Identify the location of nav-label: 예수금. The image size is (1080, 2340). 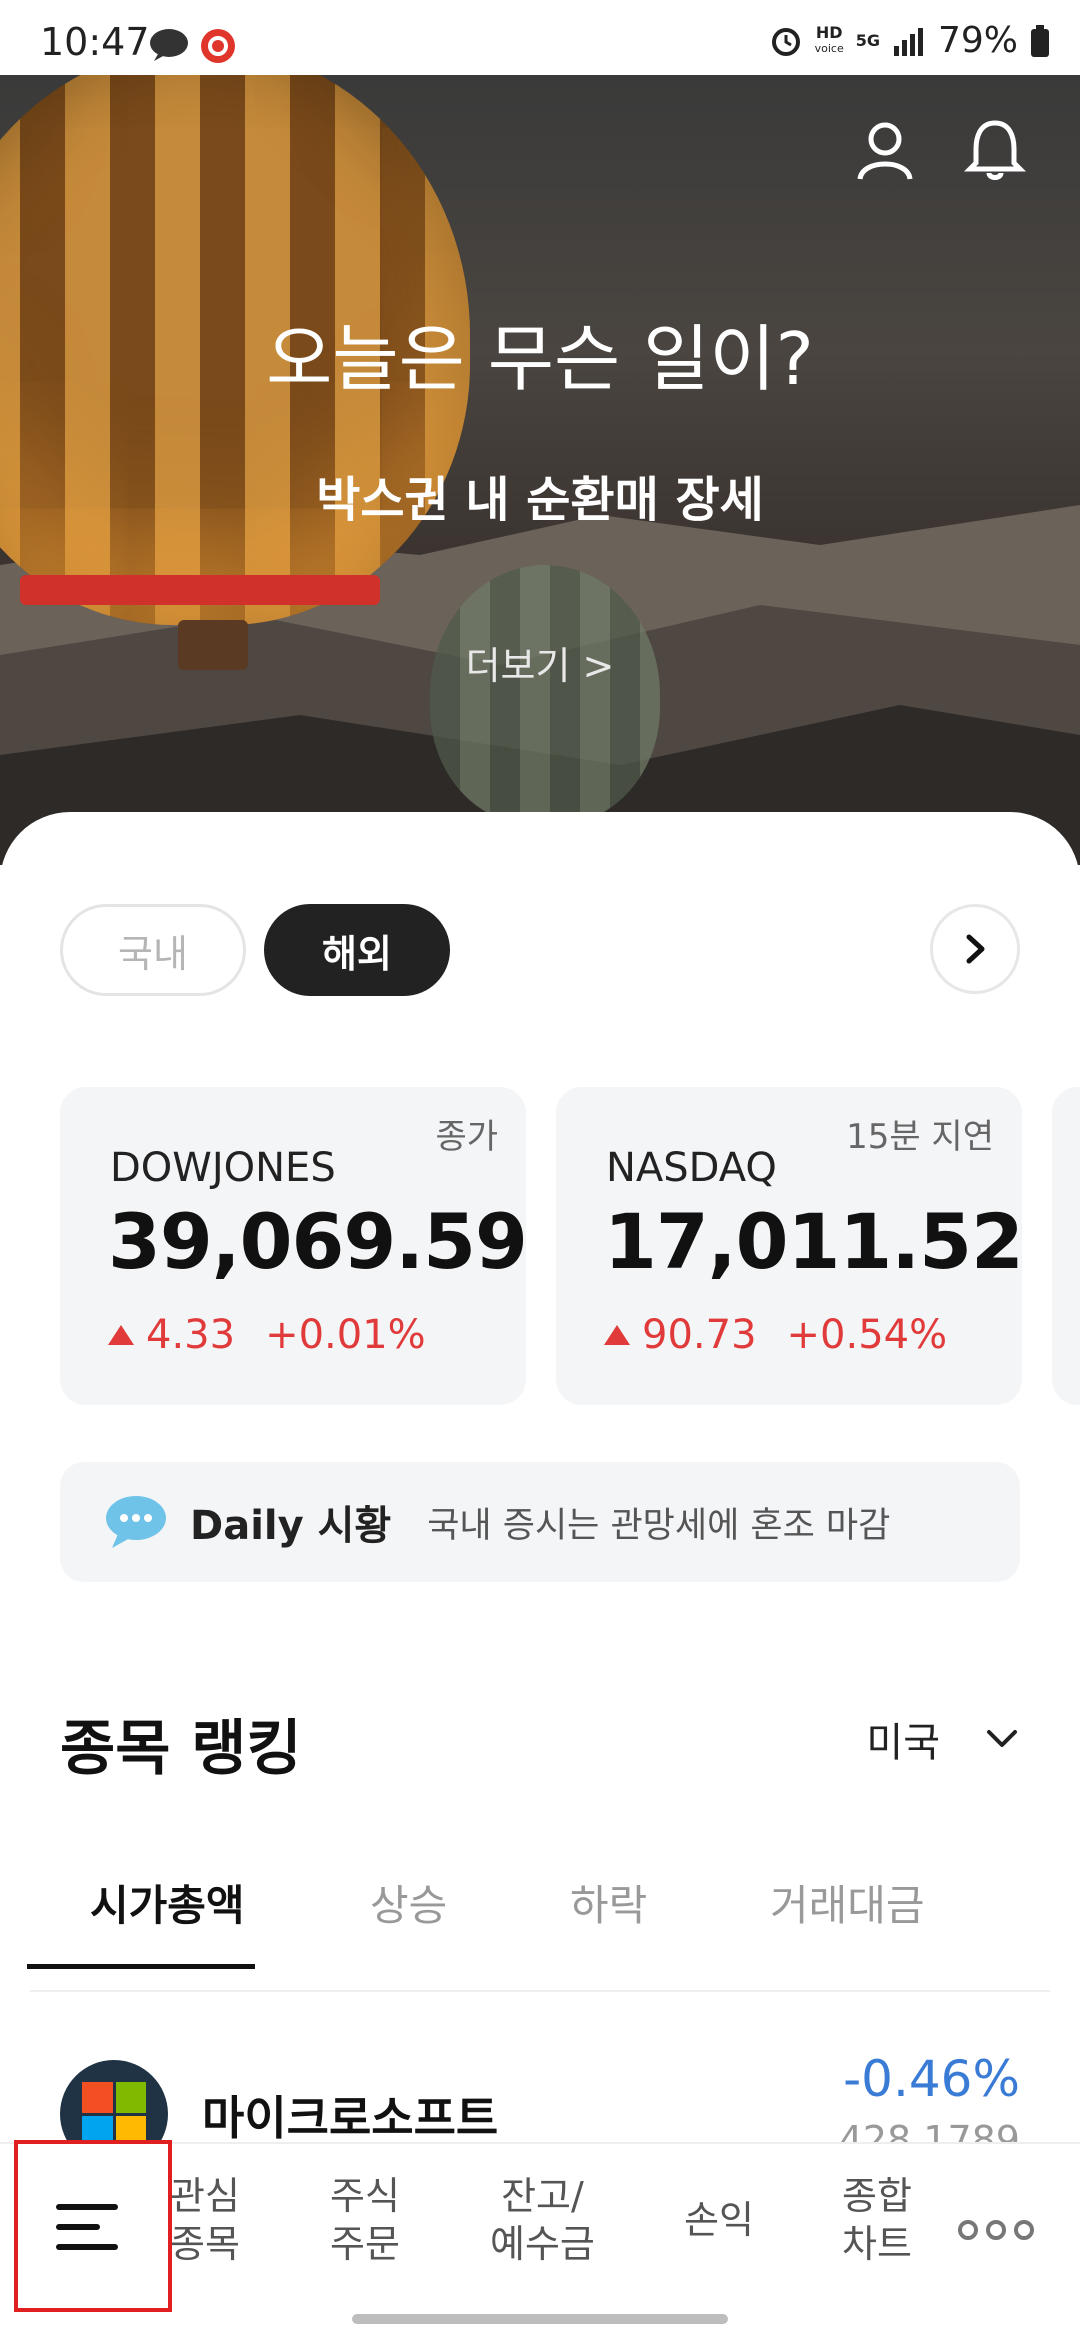
(542, 2244).